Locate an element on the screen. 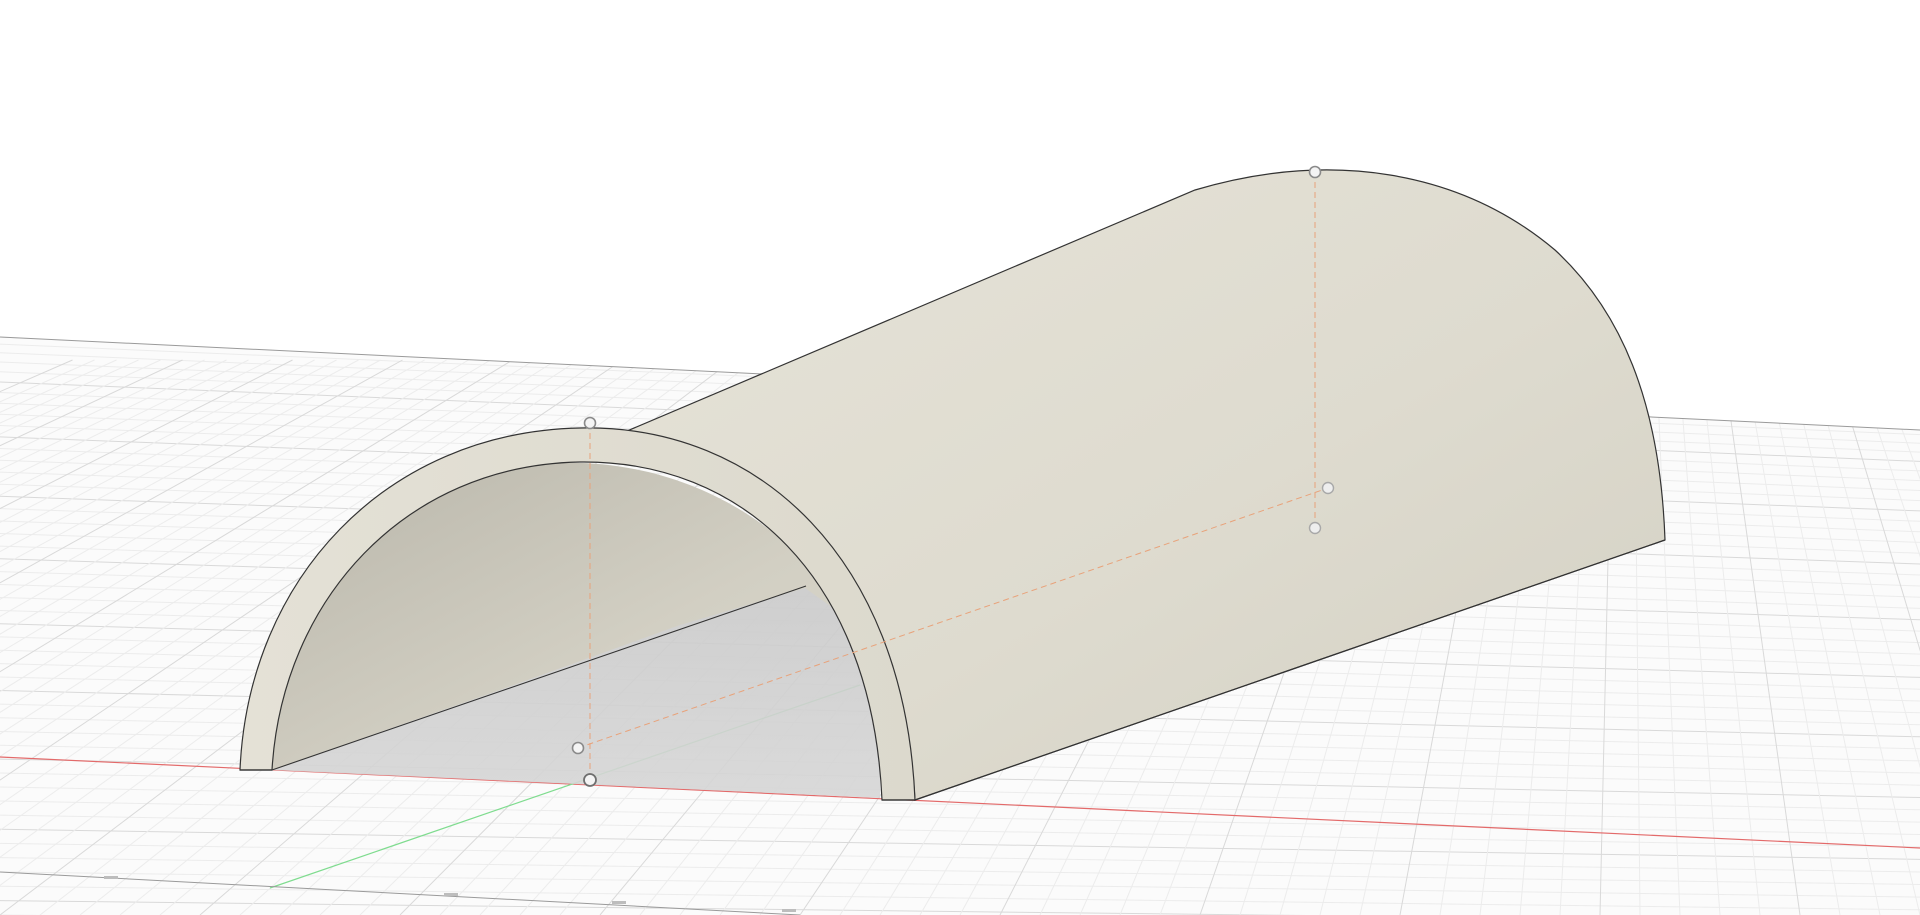 The height and width of the screenshot is (915, 1920). sketch-point-rear-center is located at coordinates (1328, 488).